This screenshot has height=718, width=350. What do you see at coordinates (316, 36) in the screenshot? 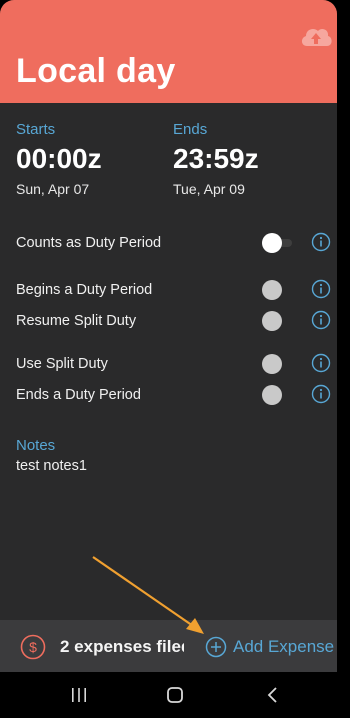
I see `cloud-upload-icon` at bounding box center [316, 36].